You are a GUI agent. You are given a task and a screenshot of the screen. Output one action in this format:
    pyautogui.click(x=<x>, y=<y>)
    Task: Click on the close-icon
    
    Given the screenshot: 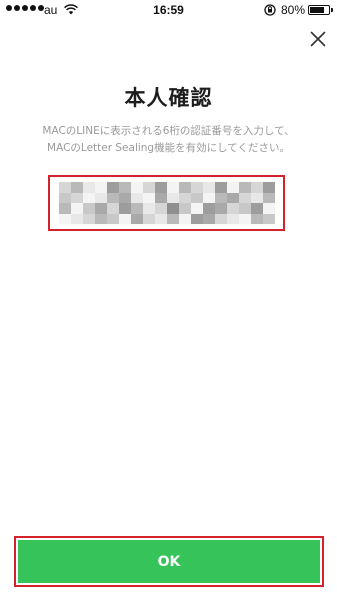 What is the action you would take?
    pyautogui.click(x=318, y=39)
    